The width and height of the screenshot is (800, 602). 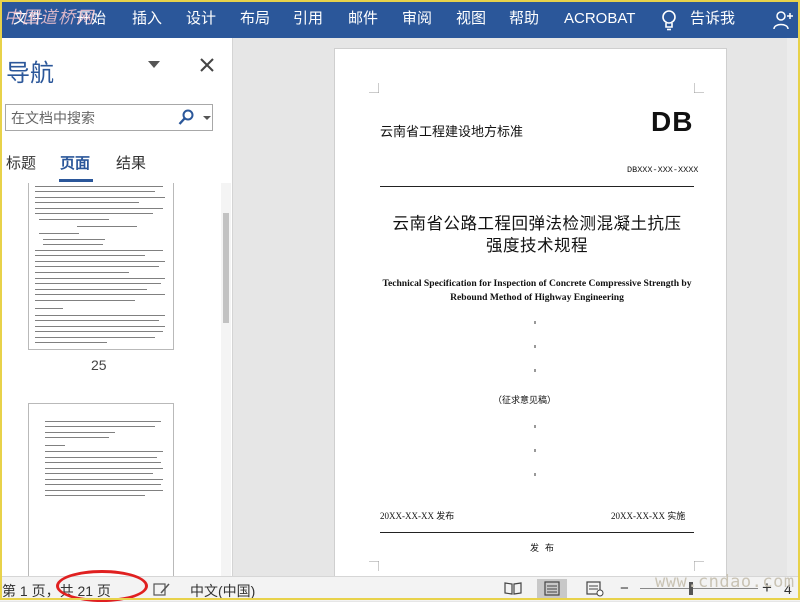 I want to click on standard-category: 云南省工程建设地方标准, so click(x=452, y=132).